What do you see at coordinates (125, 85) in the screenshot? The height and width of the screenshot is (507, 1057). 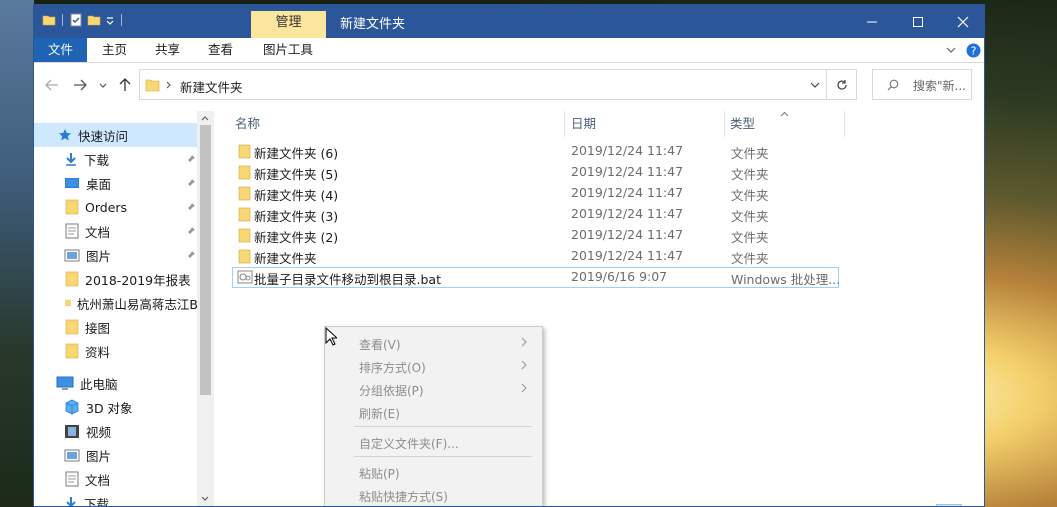 I see `up-button` at bounding box center [125, 85].